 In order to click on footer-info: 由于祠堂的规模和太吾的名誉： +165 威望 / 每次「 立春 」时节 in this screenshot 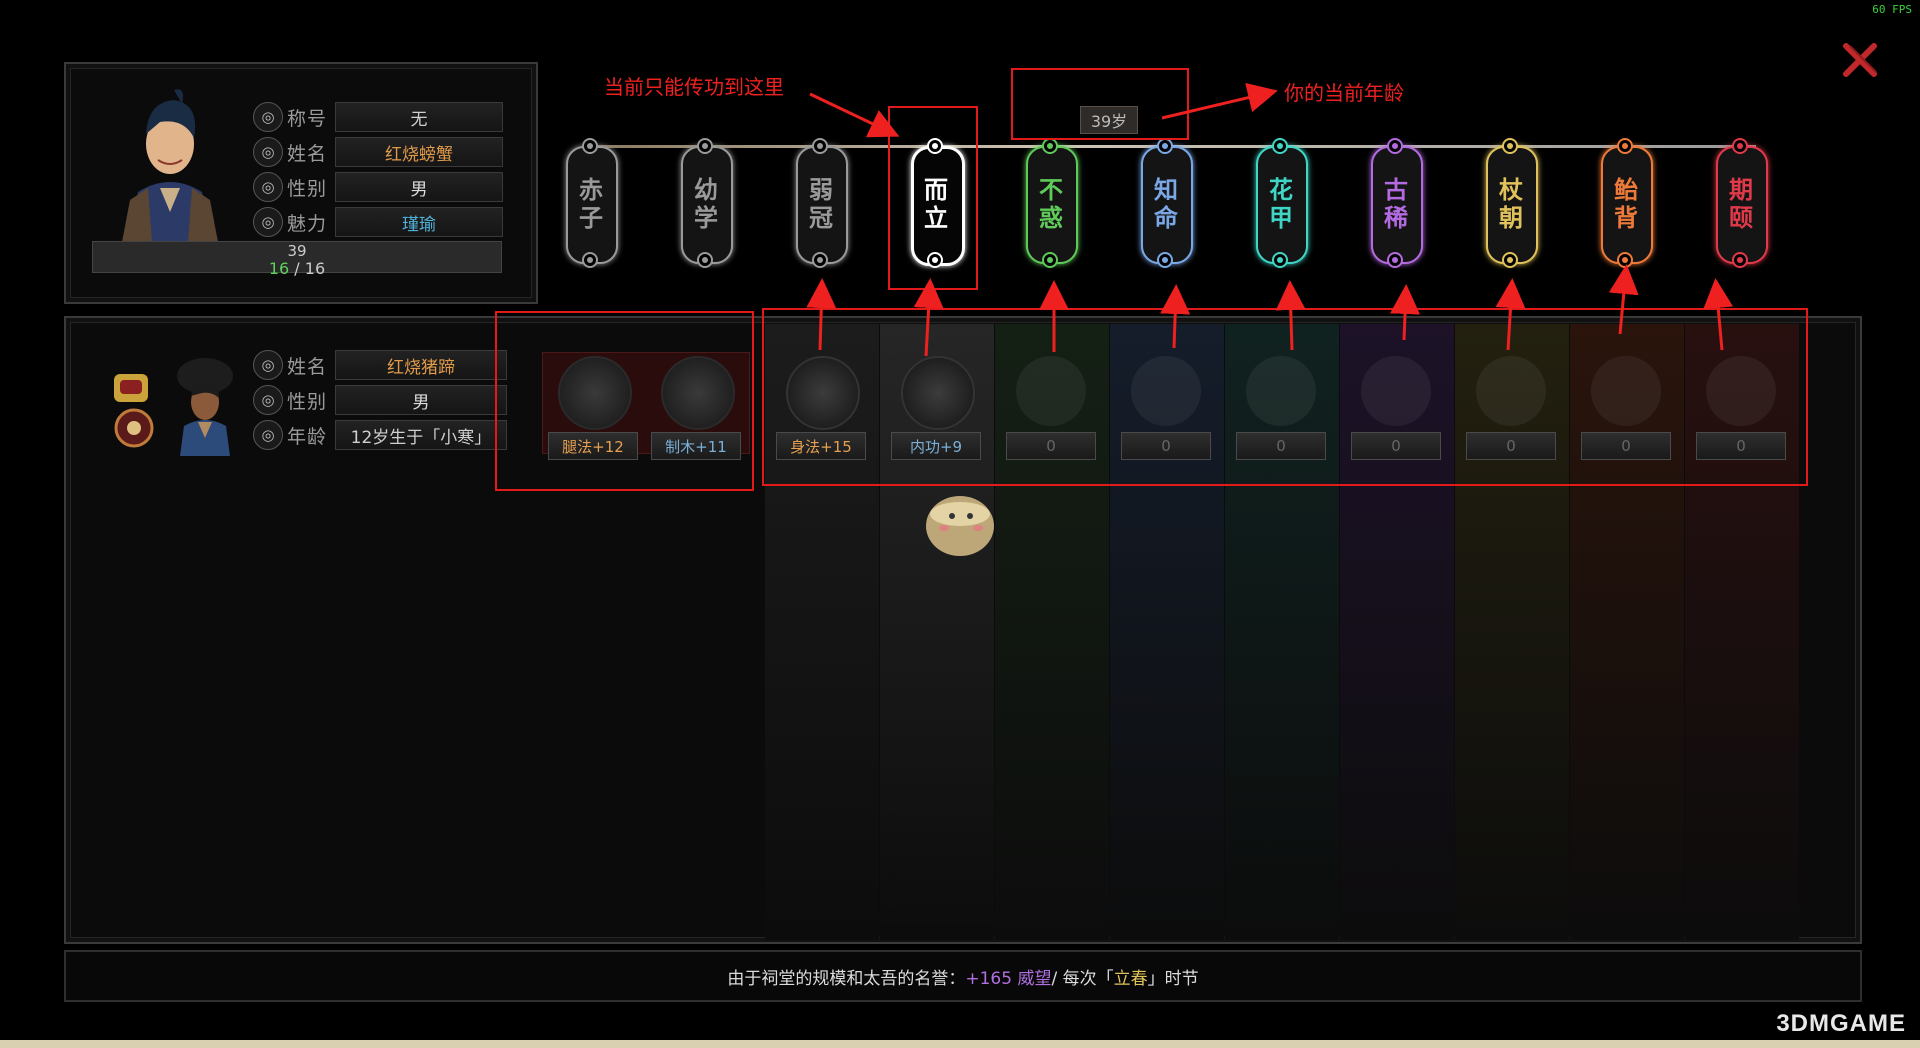, I will do `click(963, 976)`.